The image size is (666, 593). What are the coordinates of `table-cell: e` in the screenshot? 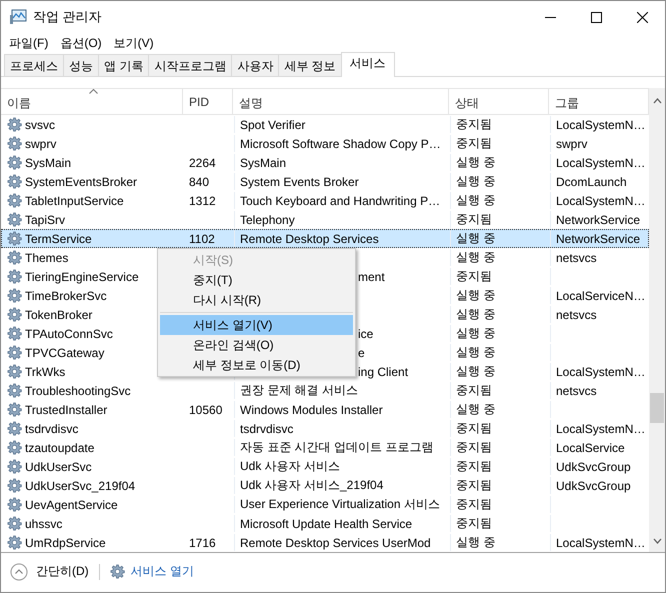 It's located at (361, 353).